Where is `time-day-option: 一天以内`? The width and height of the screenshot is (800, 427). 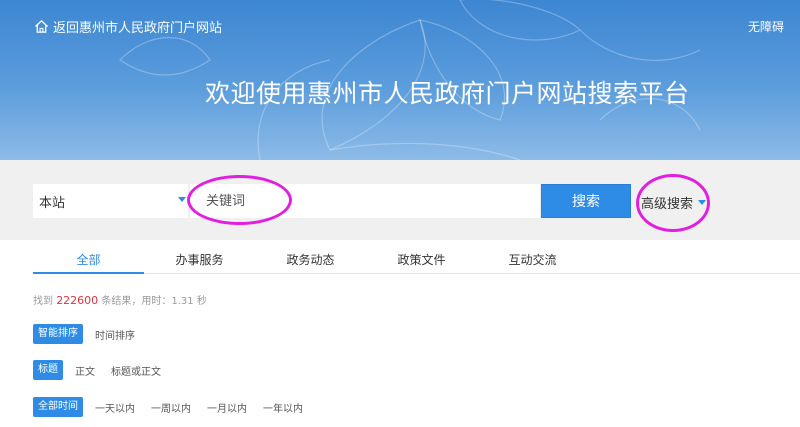
time-day-option: 一天以内 is located at coordinates (115, 407).